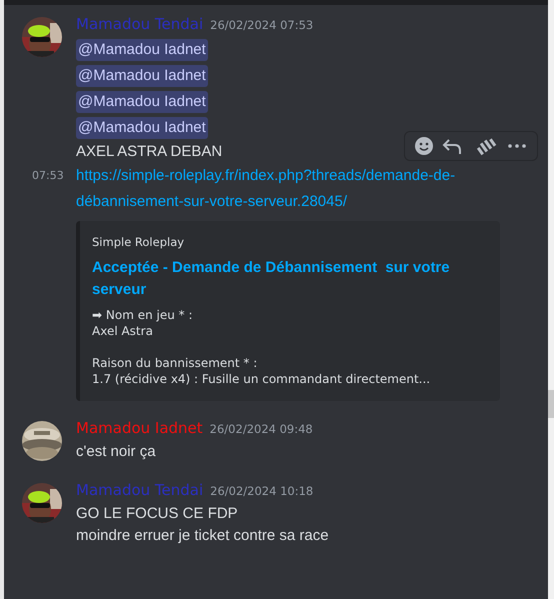 The width and height of the screenshot is (554, 599). I want to click on message-text: AXEL ASTRA DEBAN, so click(149, 151).